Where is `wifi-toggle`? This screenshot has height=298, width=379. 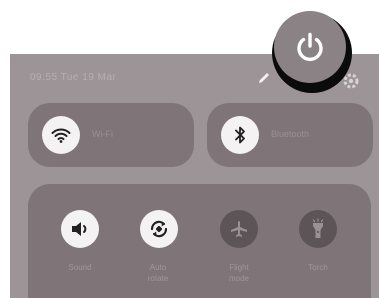
wifi-toggle is located at coordinates (61, 135).